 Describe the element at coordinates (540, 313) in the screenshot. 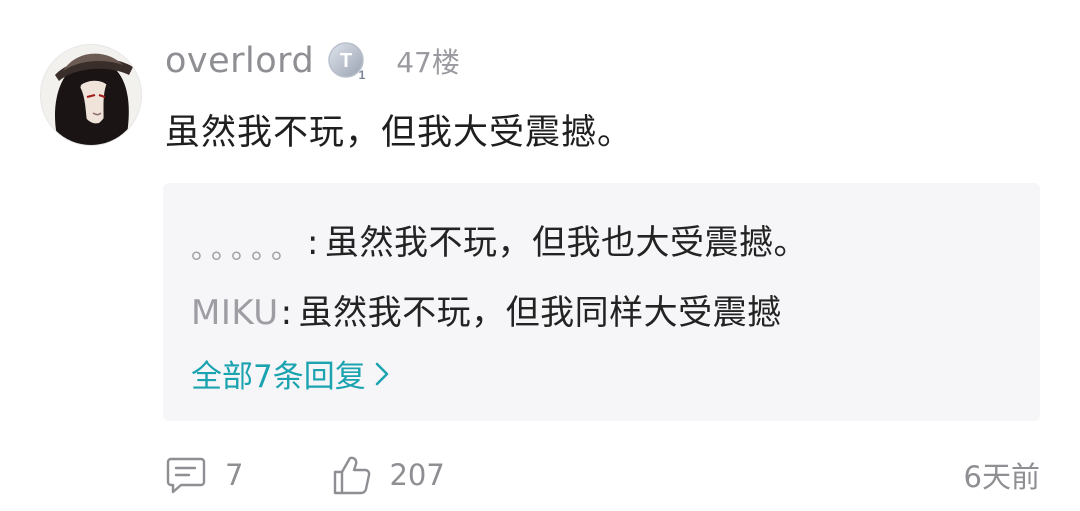

I see `reply-text: 虽然我不玩，但我同样大受震撼` at that location.